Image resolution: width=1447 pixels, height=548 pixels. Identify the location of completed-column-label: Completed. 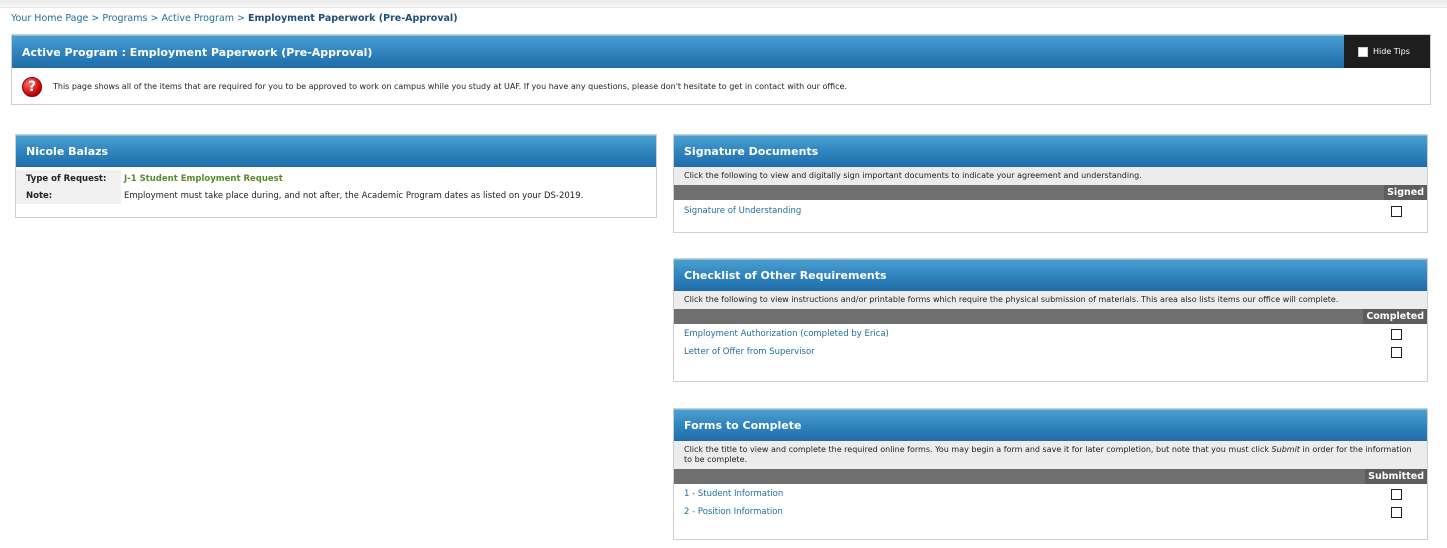
(1395, 316).